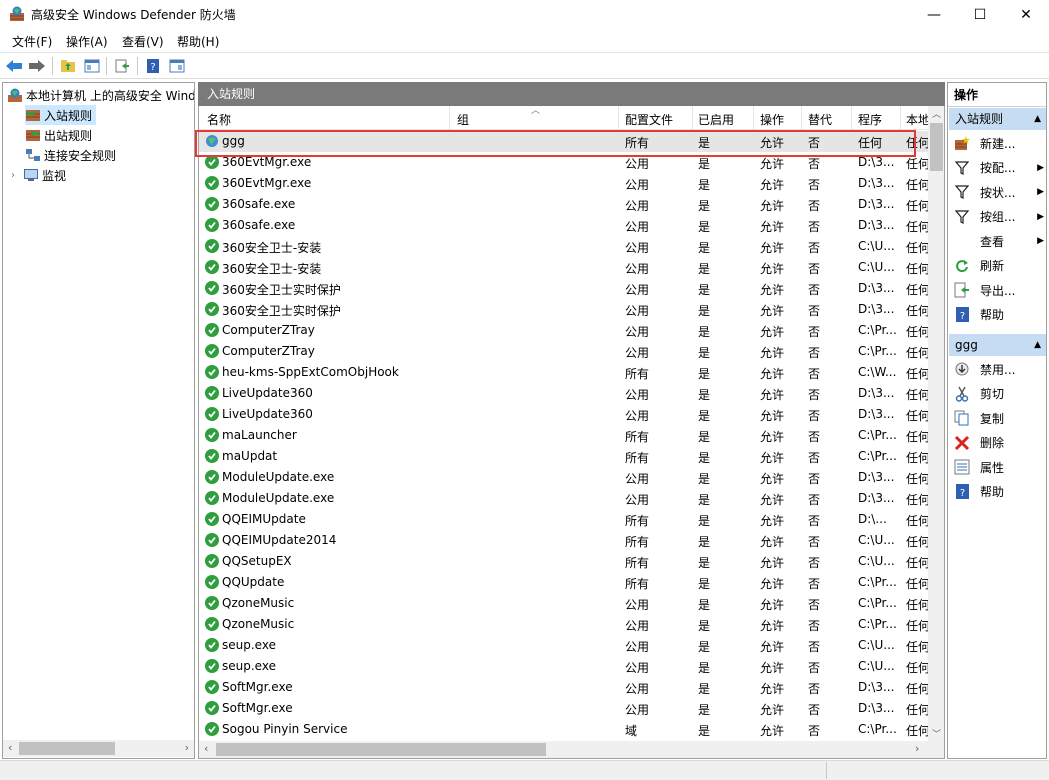  I want to click on scroll-up-icon: ︿, so click(936, 113).